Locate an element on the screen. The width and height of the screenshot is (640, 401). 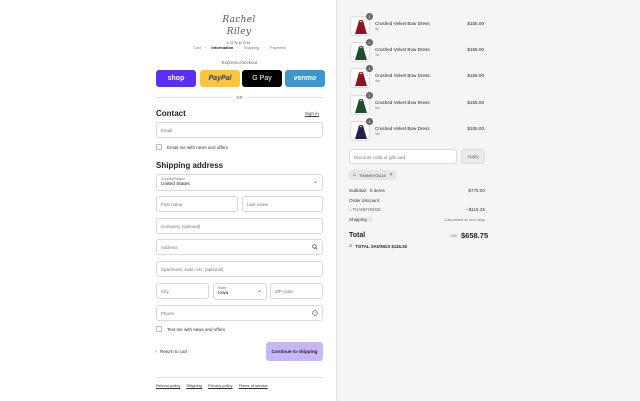
company-field: Company (optional) is located at coordinates (239, 226).